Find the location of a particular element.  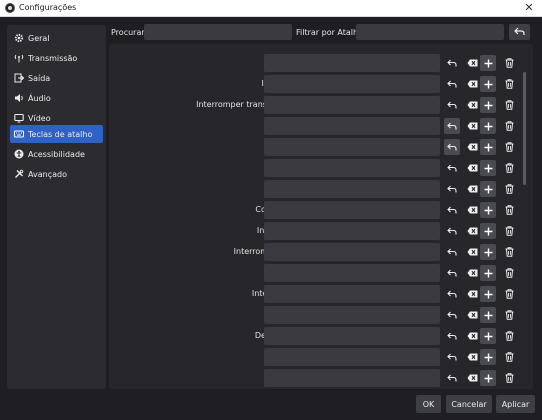

reset-filter-button is located at coordinates (519, 32).